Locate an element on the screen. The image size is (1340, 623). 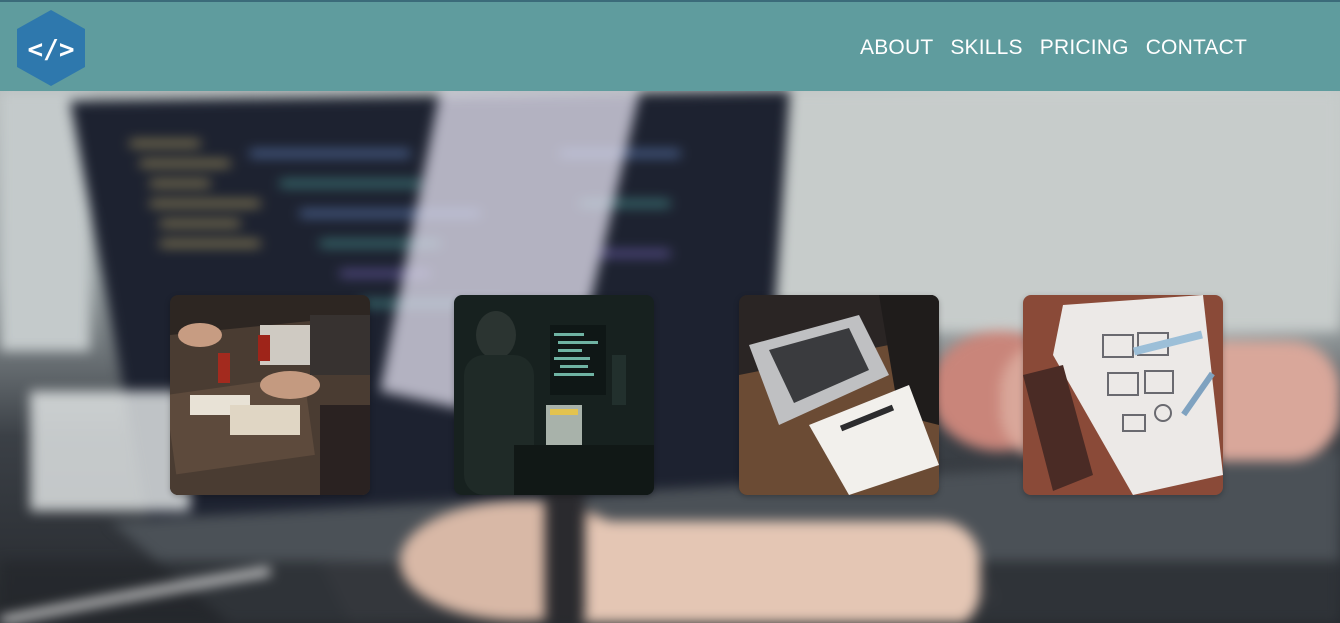
laptop-notebook-pen-image is located at coordinates (839, 395).